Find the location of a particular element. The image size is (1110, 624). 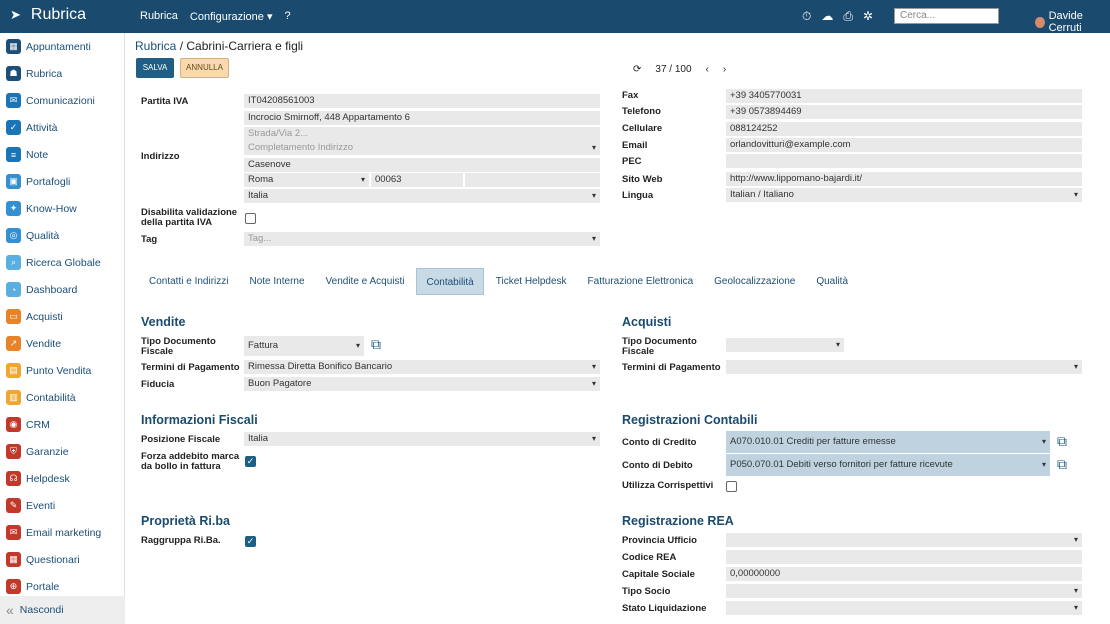

language-select: Italian / Italiano is located at coordinates (904, 195).